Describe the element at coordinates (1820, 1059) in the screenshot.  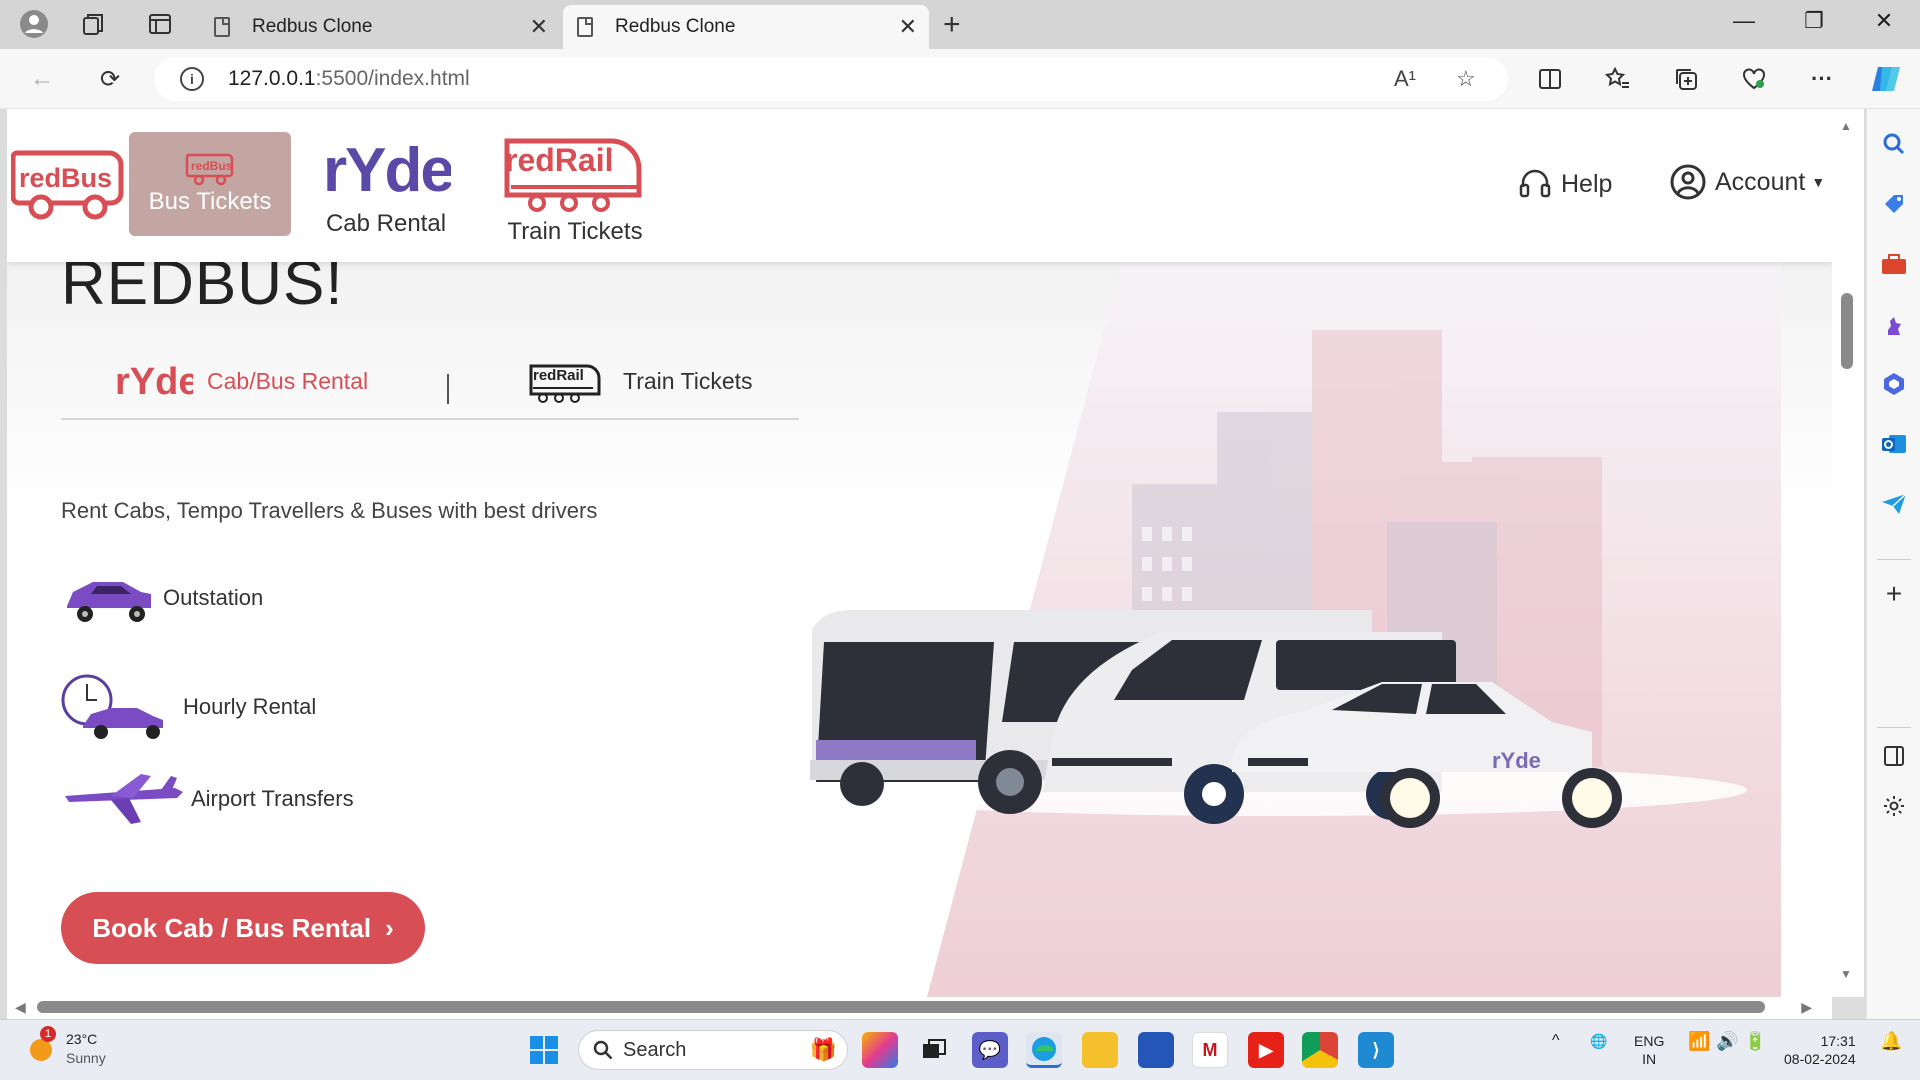
I see `date: 08-02-2024` at that location.